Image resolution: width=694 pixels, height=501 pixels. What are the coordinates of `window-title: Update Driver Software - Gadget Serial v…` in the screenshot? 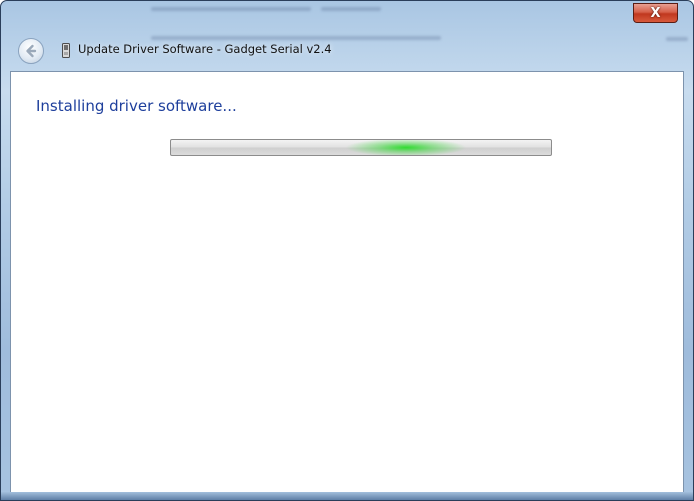 It's located at (205, 49).